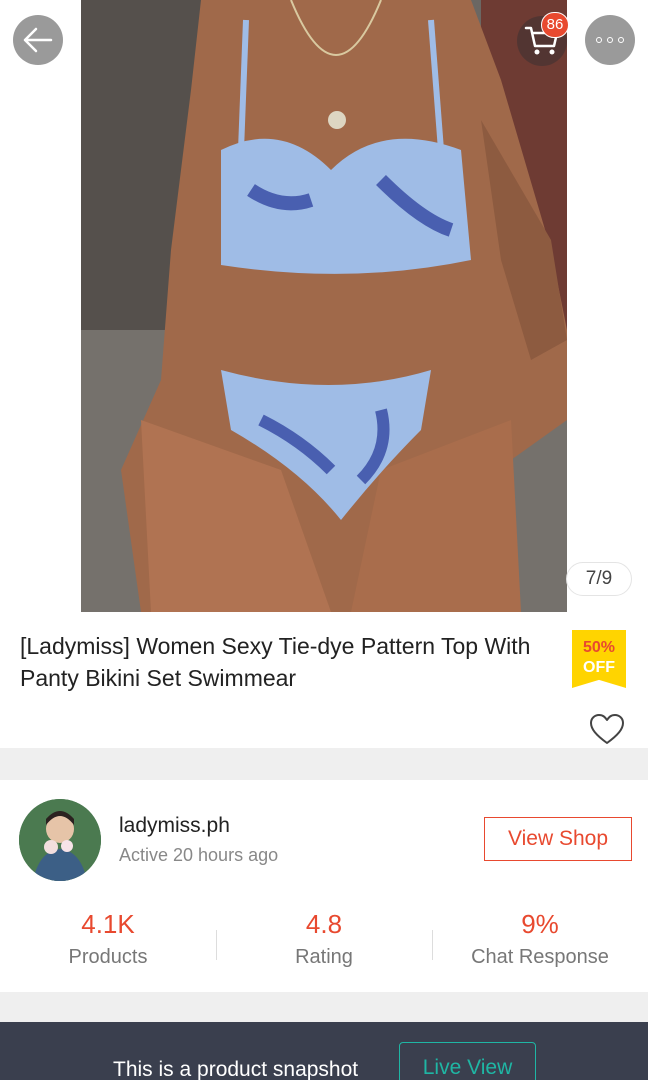 Image resolution: width=648 pixels, height=1080 pixels. What do you see at coordinates (174, 826) in the screenshot?
I see `shop-name: ladymiss.ph` at bounding box center [174, 826].